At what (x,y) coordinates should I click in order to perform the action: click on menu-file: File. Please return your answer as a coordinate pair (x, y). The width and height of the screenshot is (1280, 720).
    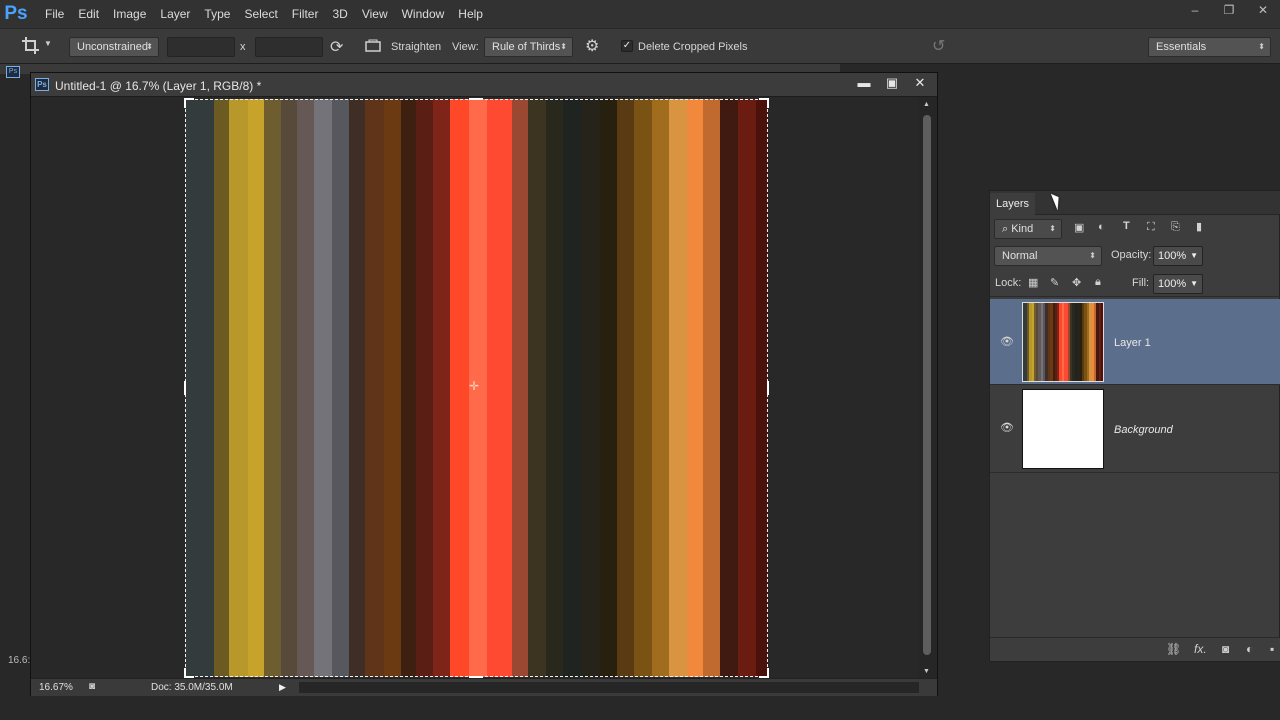
    Looking at the image, I should click on (54, 14).